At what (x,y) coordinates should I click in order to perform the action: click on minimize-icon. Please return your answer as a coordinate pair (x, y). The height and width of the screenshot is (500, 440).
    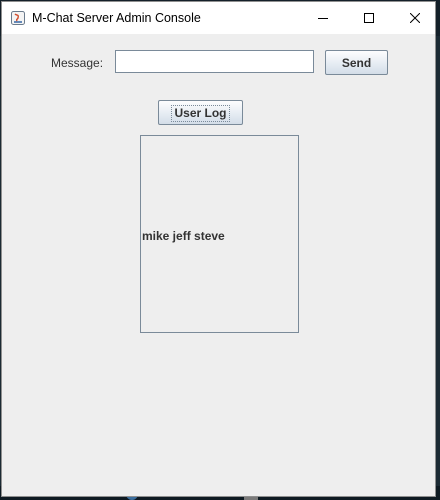
    Looking at the image, I should click on (323, 18).